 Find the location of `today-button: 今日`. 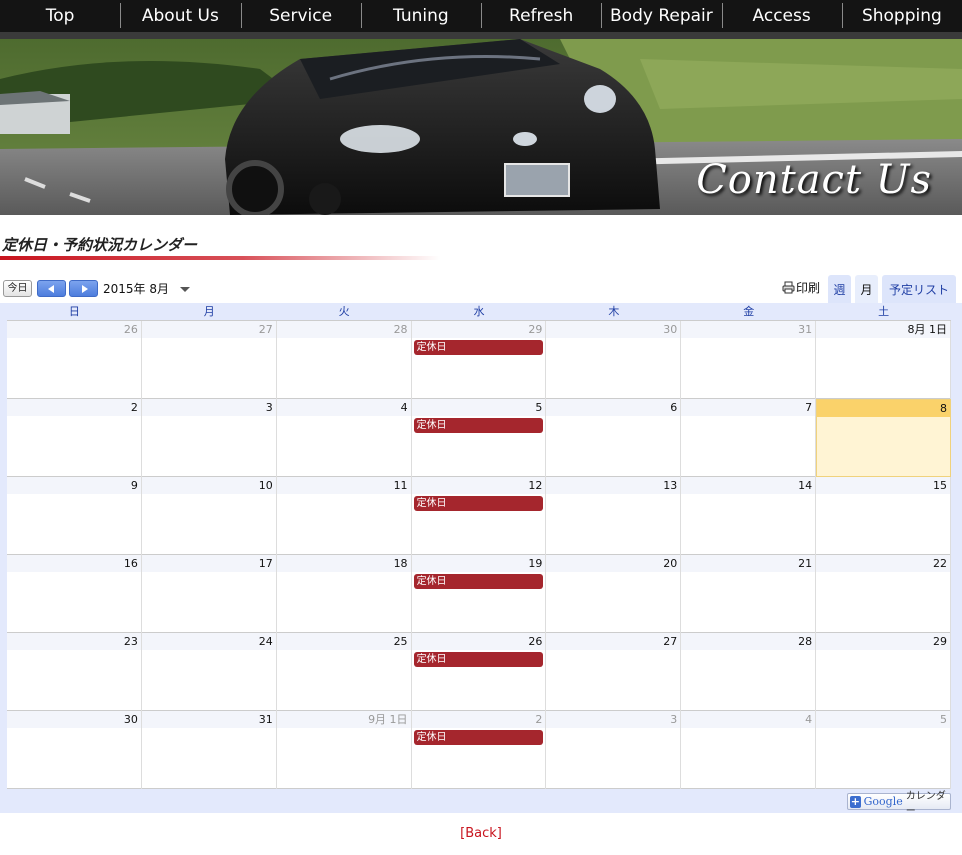

today-button: 今日 is located at coordinates (17, 288).